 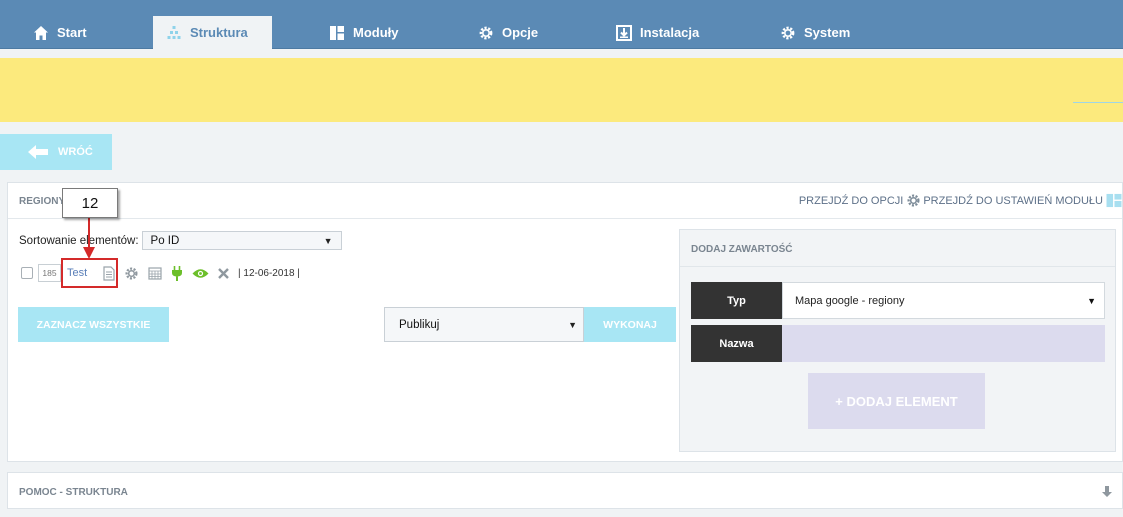 What do you see at coordinates (742, 249) in the screenshot?
I see `add-content-title: DODAJ ZAWARTOŚĆ` at bounding box center [742, 249].